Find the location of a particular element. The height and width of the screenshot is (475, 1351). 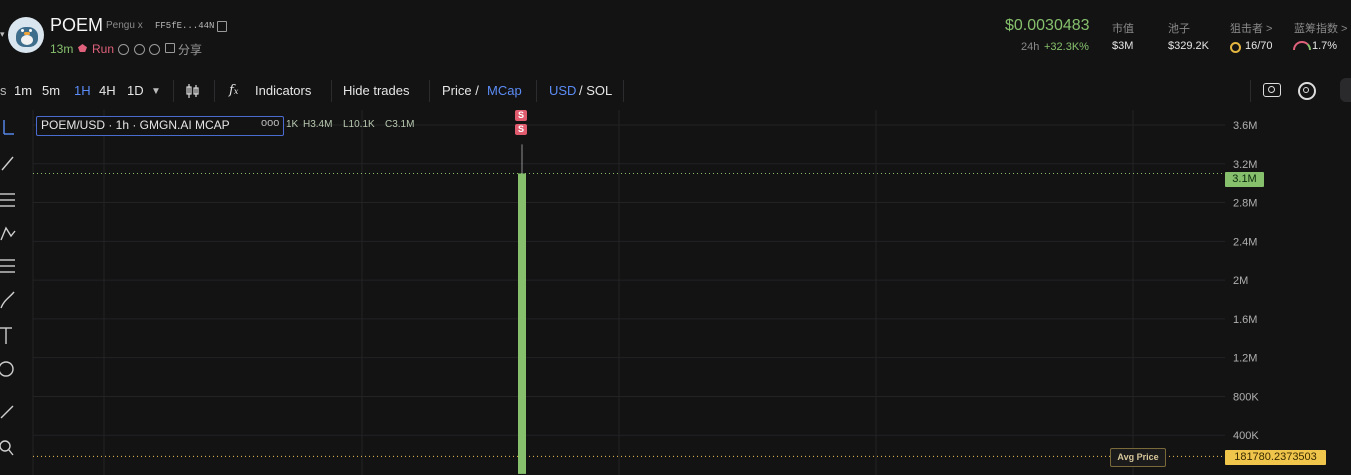

interval-1d: 1D is located at coordinates (135, 90).